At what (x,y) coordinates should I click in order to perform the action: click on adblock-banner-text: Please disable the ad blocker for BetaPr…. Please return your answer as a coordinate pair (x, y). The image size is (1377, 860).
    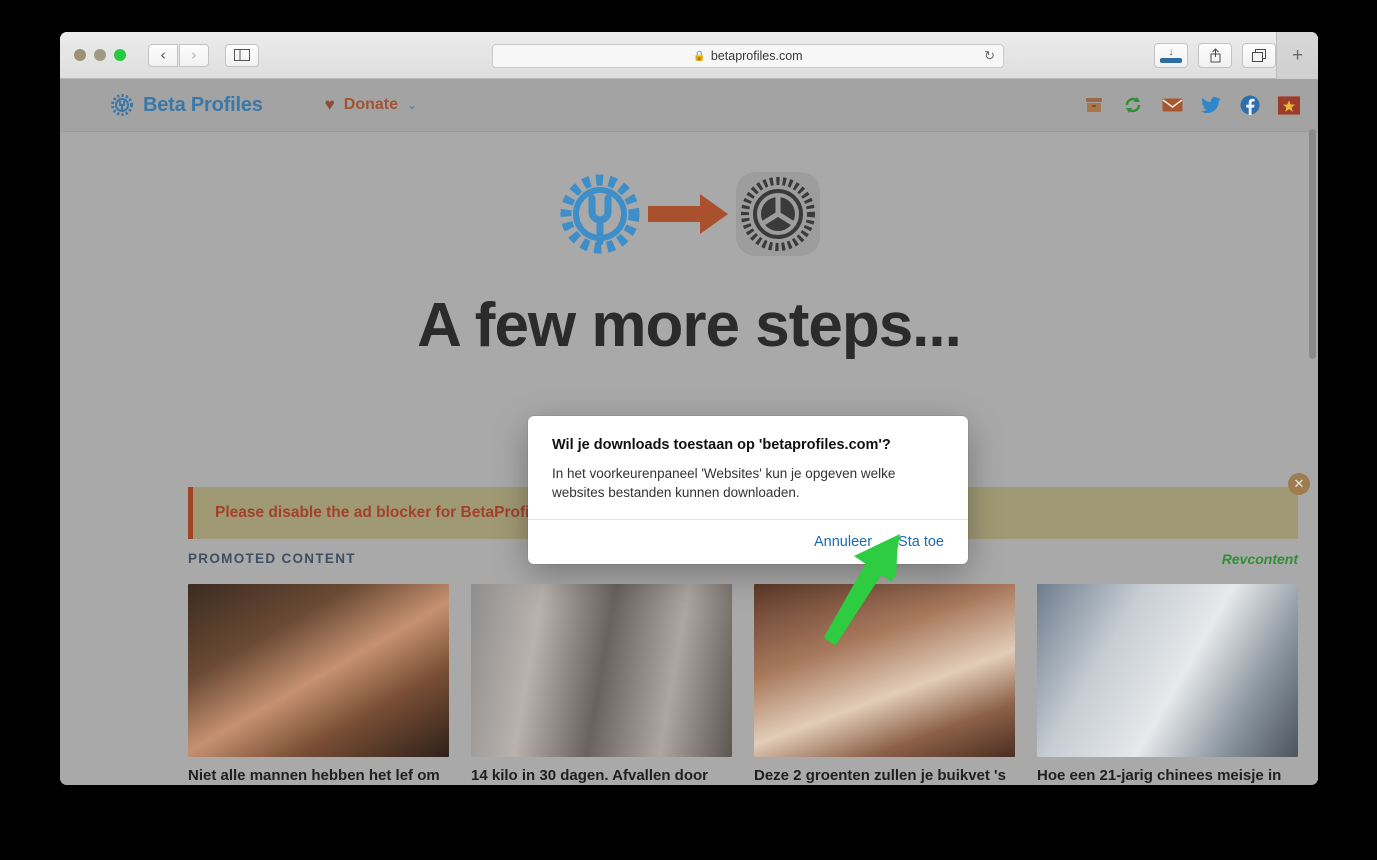
    Looking at the image, I should click on (383, 512).